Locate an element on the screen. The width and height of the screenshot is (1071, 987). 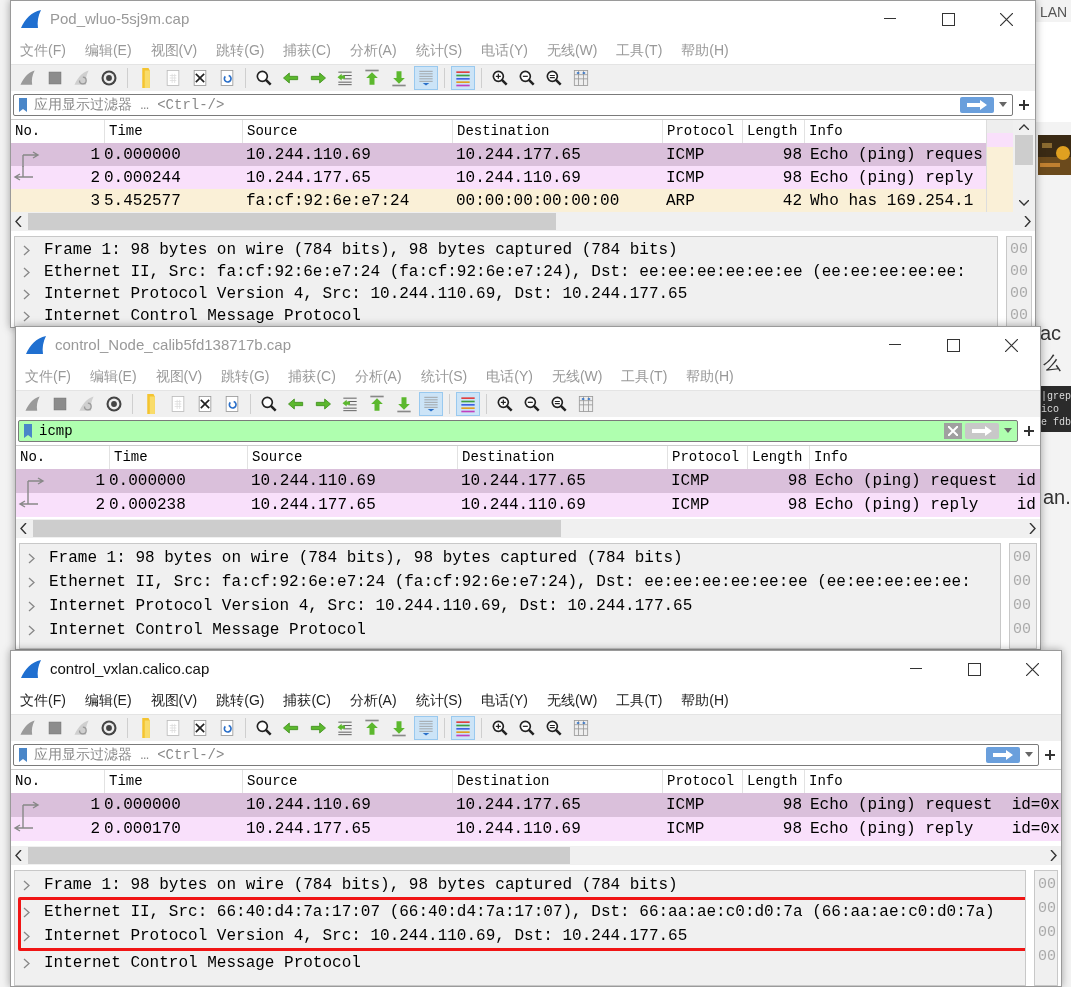
menu-item: 视图(V) is located at coordinates (174, 700).